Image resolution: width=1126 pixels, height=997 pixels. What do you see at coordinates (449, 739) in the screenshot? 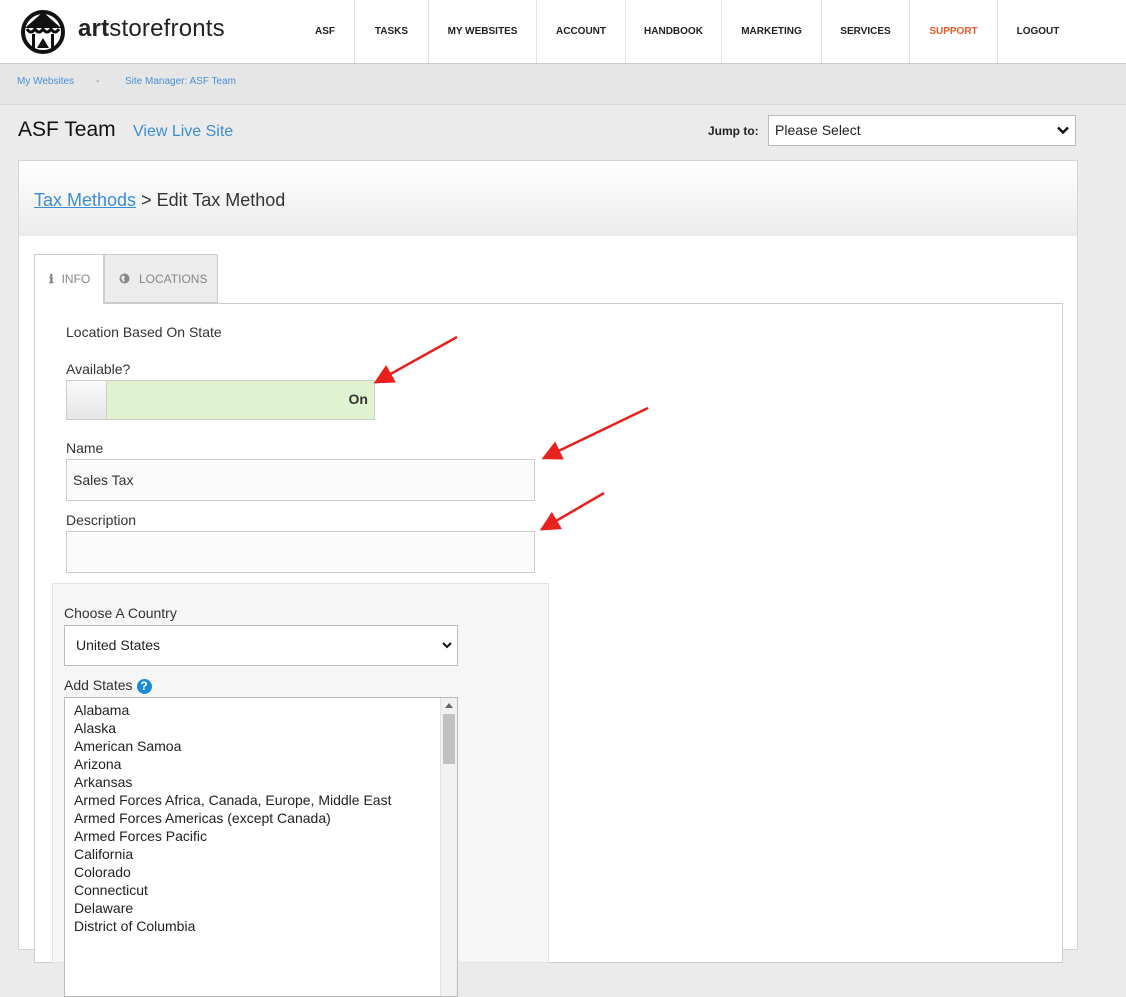
I see `scroll-thumb` at bounding box center [449, 739].